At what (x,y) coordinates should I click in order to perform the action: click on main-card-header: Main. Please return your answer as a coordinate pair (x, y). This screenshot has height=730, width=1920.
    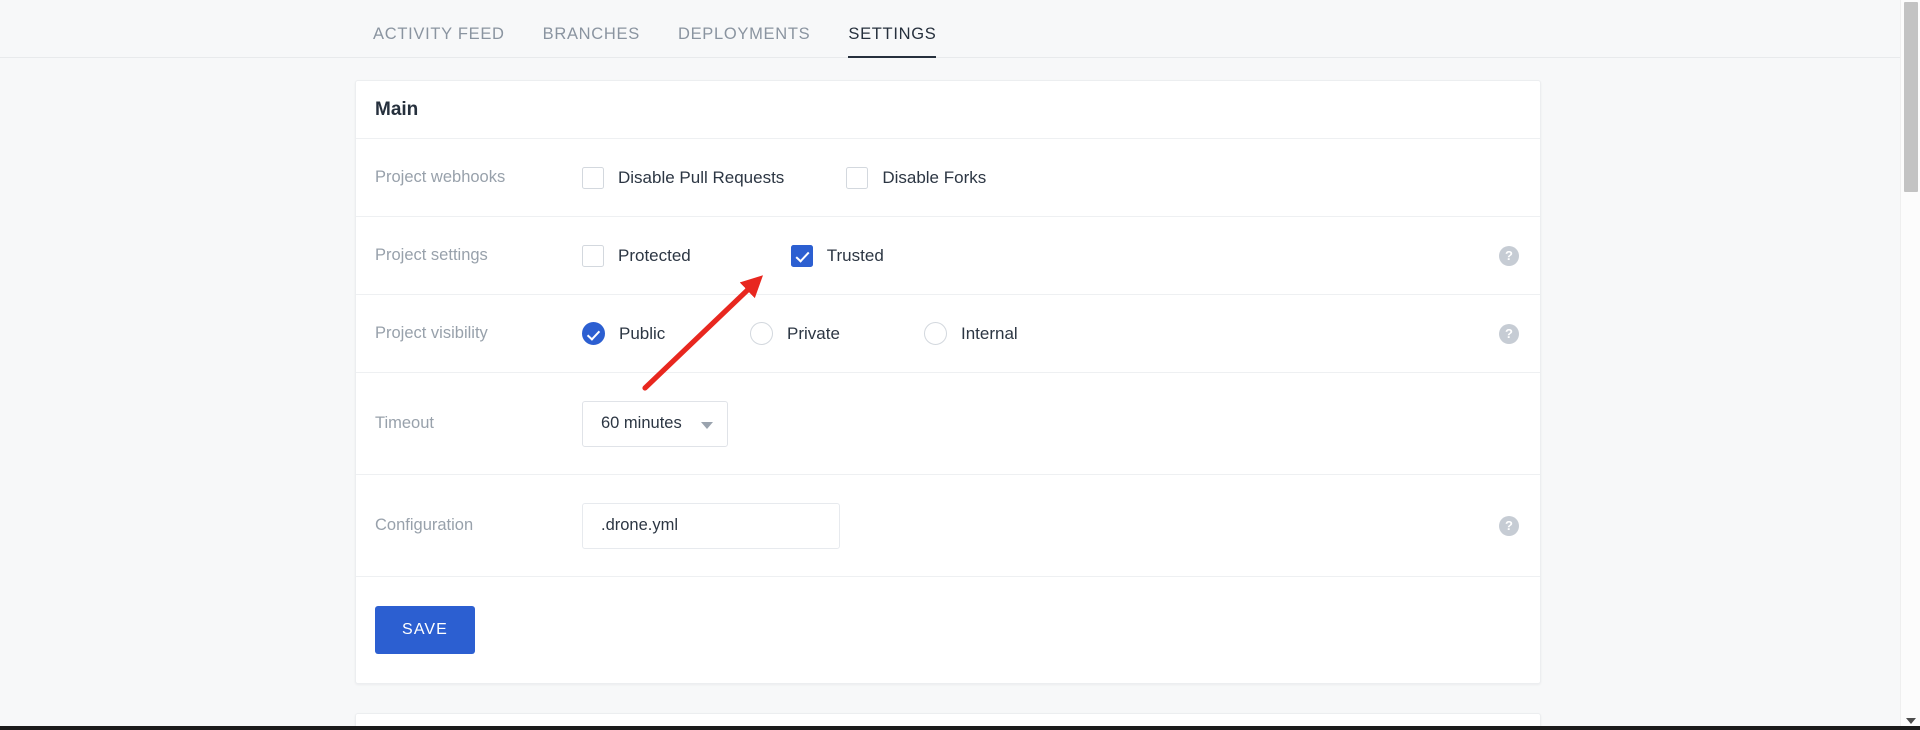
    Looking at the image, I should click on (948, 110).